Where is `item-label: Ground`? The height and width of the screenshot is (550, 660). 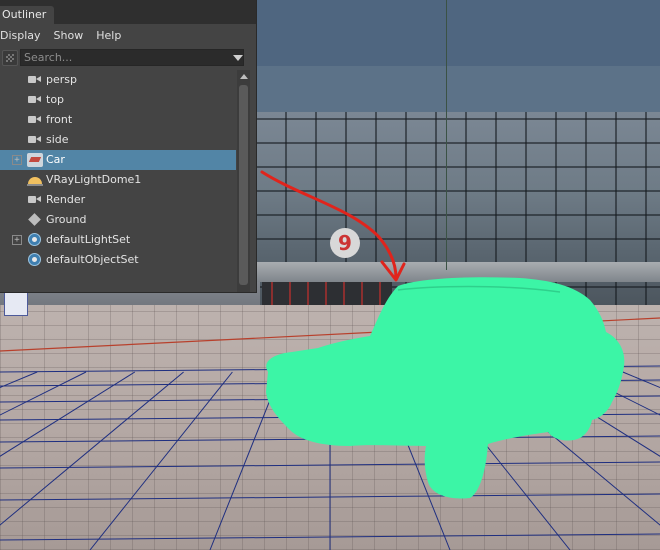 item-label: Ground is located at coordinates (66, 219).